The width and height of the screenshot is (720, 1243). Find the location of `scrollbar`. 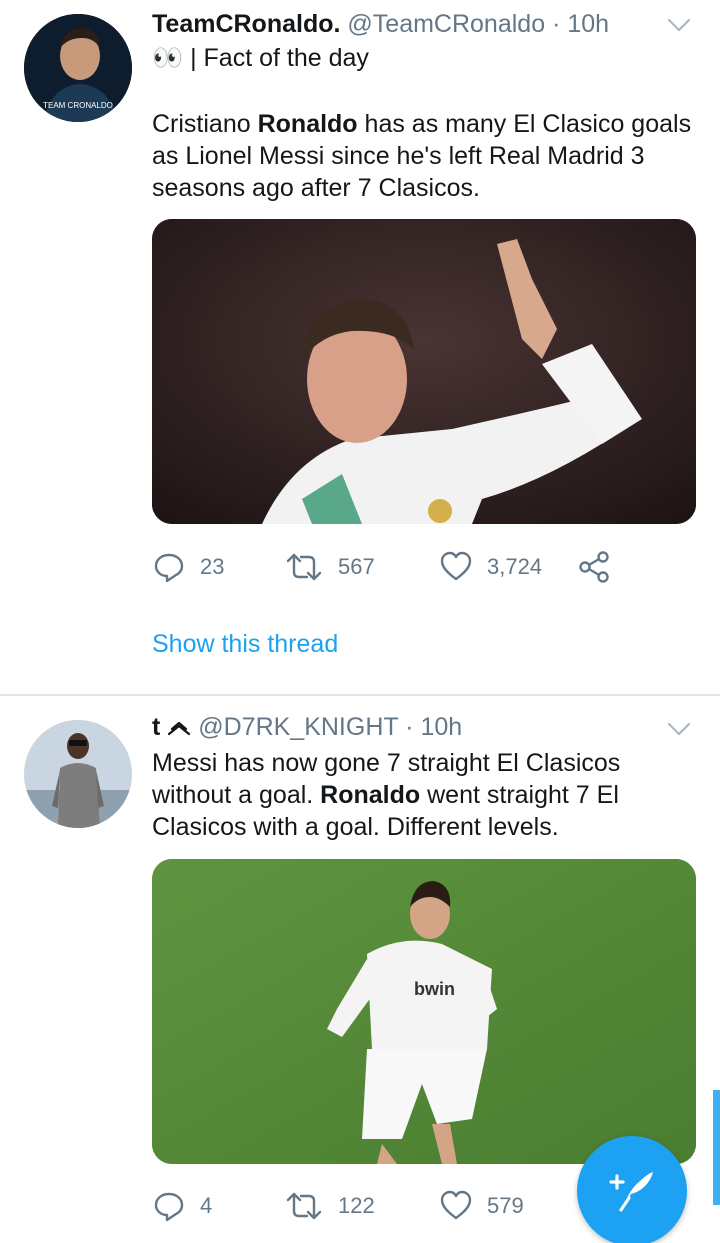

scrollbar is located at coordinates (716, 1147).